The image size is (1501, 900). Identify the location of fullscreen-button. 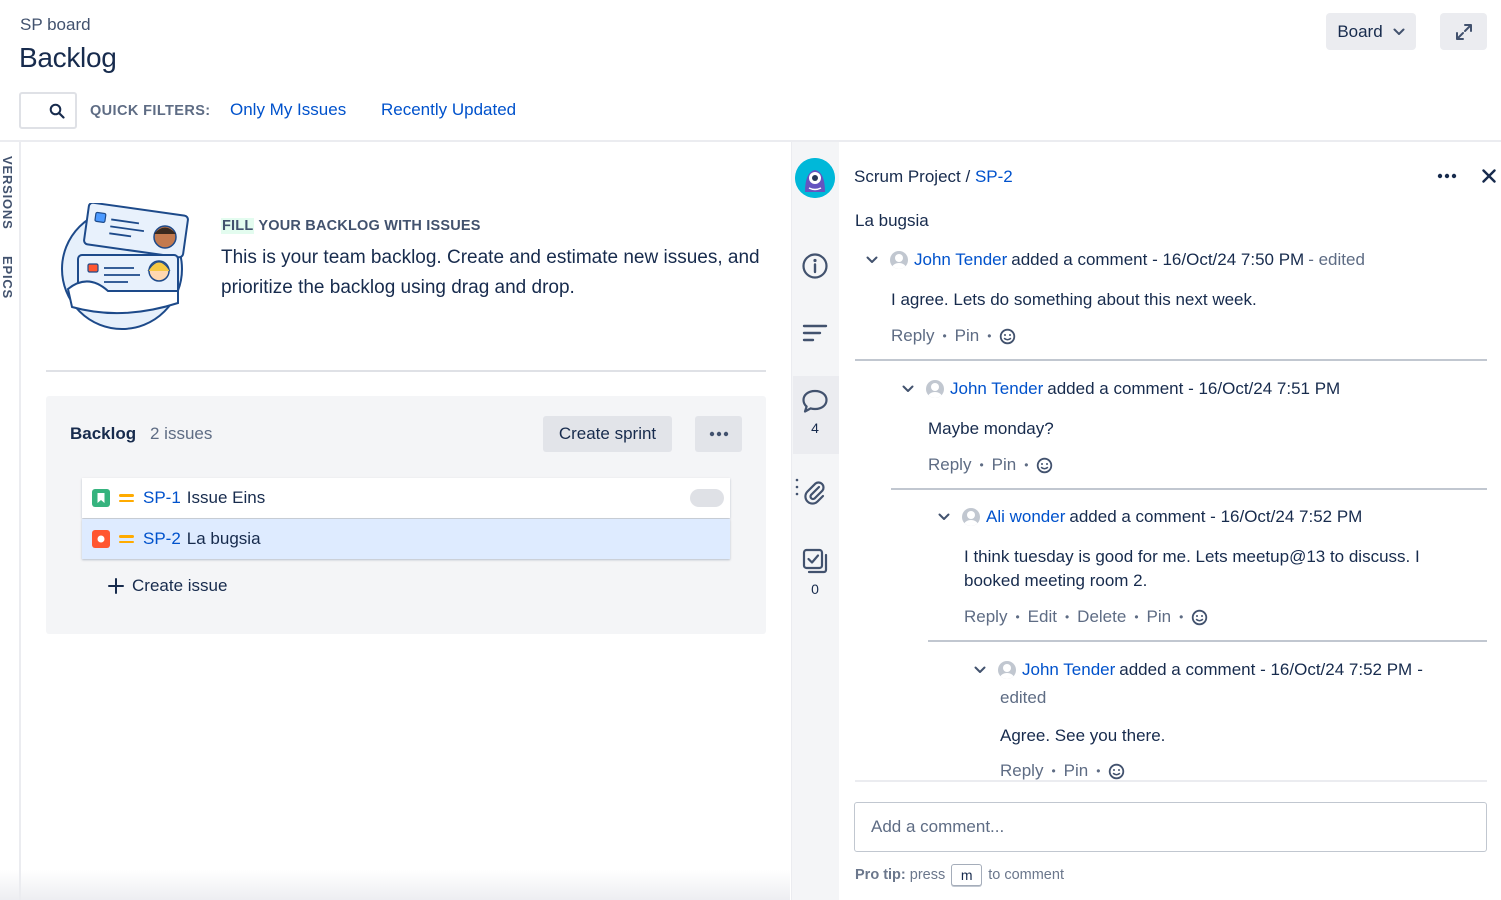
(1463, 31).